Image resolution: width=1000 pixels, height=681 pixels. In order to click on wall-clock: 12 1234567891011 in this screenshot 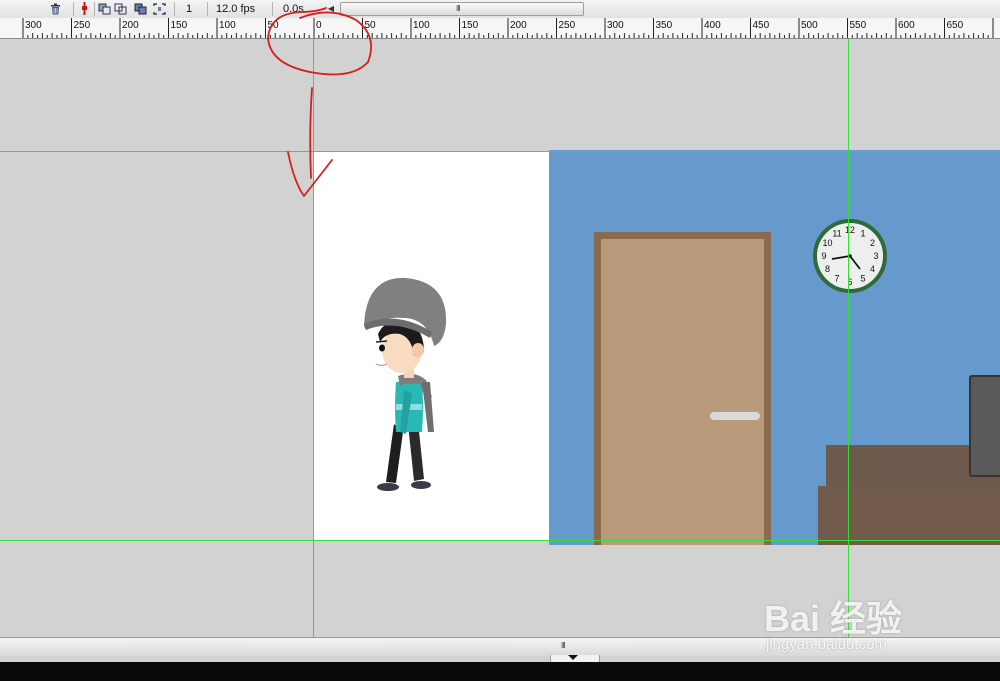, I will do `click(850, 256)`.